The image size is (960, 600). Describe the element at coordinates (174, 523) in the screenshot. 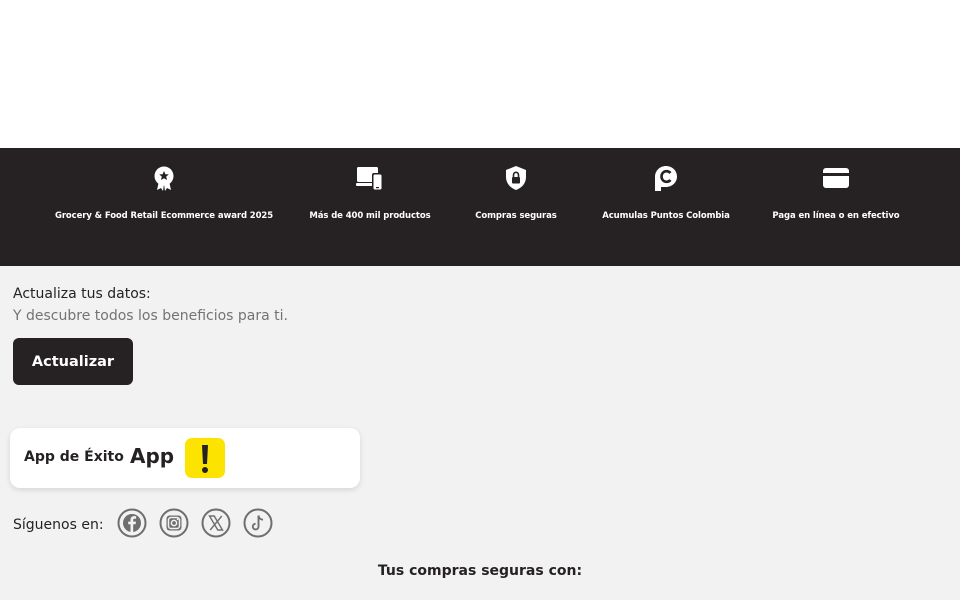

I see `instagram-icon` at that location.